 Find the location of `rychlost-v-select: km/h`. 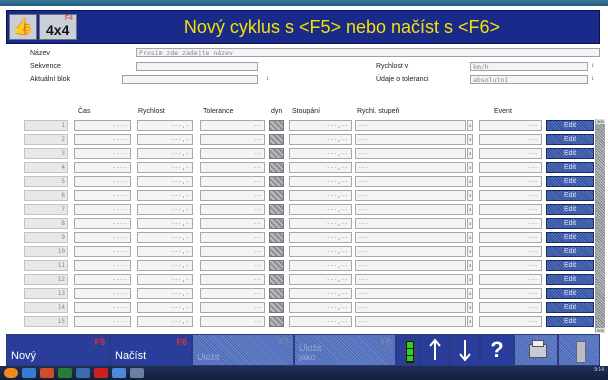

rychlost-v-select: km/h is located at coordinates (529, 66).